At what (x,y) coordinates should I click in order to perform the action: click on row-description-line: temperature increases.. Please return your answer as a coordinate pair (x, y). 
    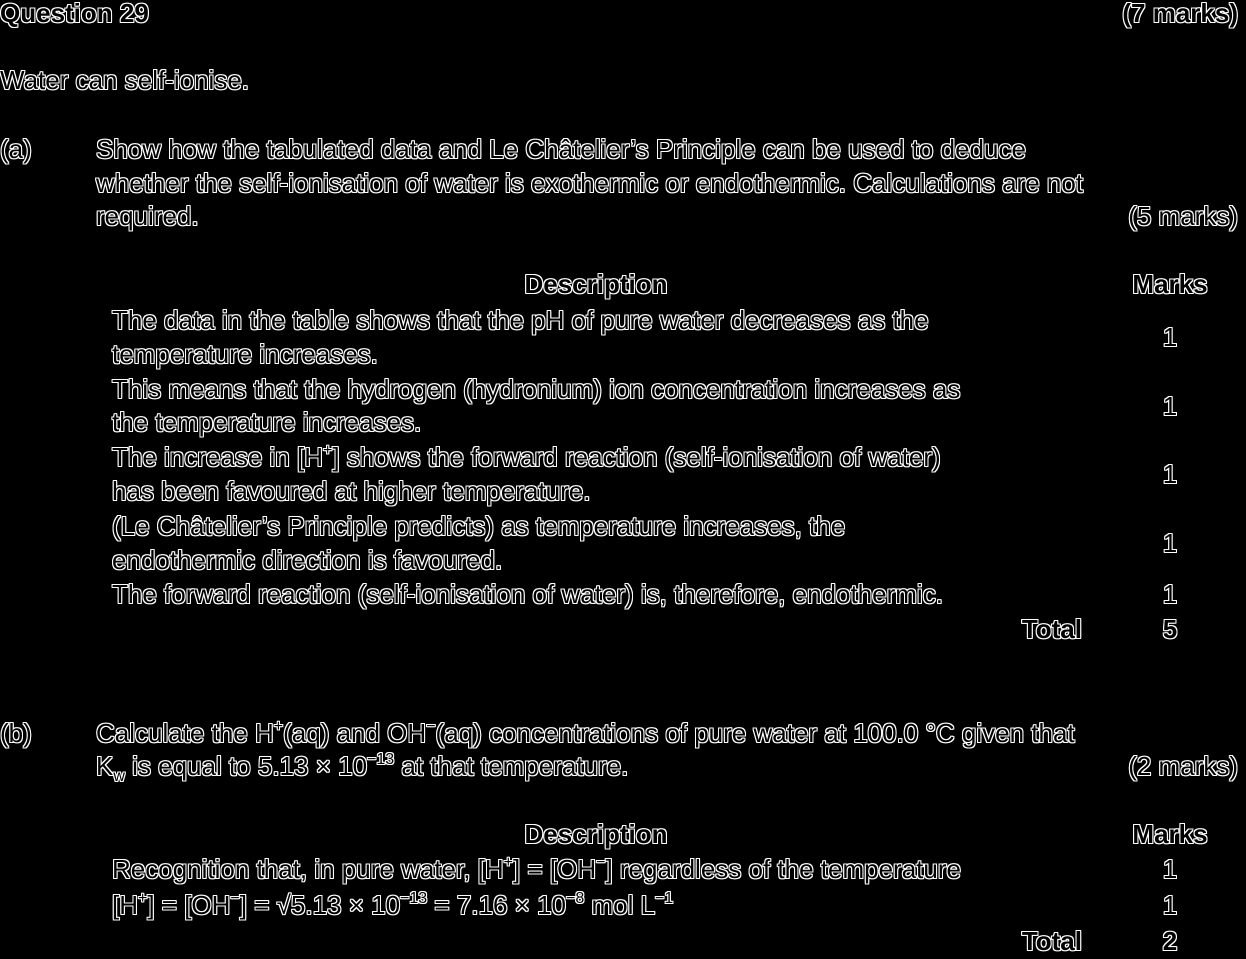
    Looking at the image, I should click on (245, 354).